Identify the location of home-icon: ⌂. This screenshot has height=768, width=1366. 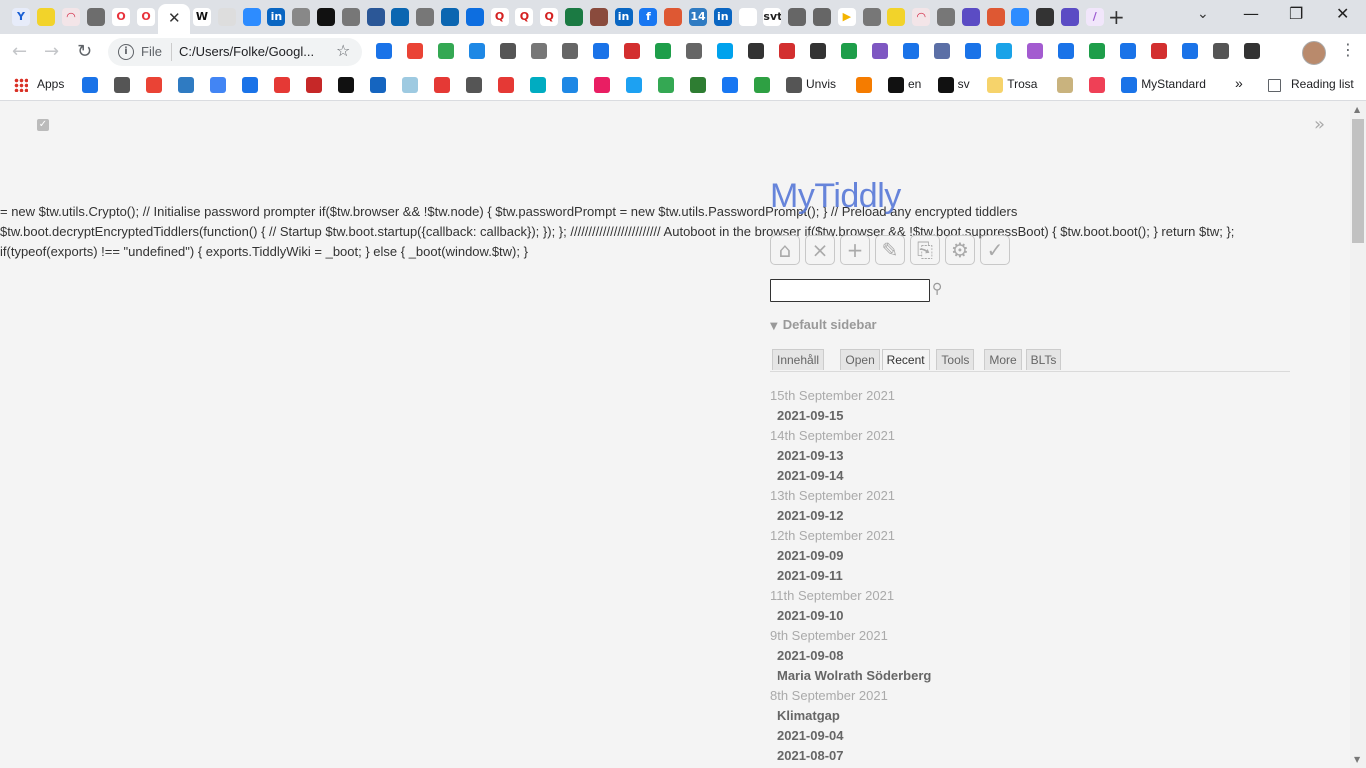
(785, 250).